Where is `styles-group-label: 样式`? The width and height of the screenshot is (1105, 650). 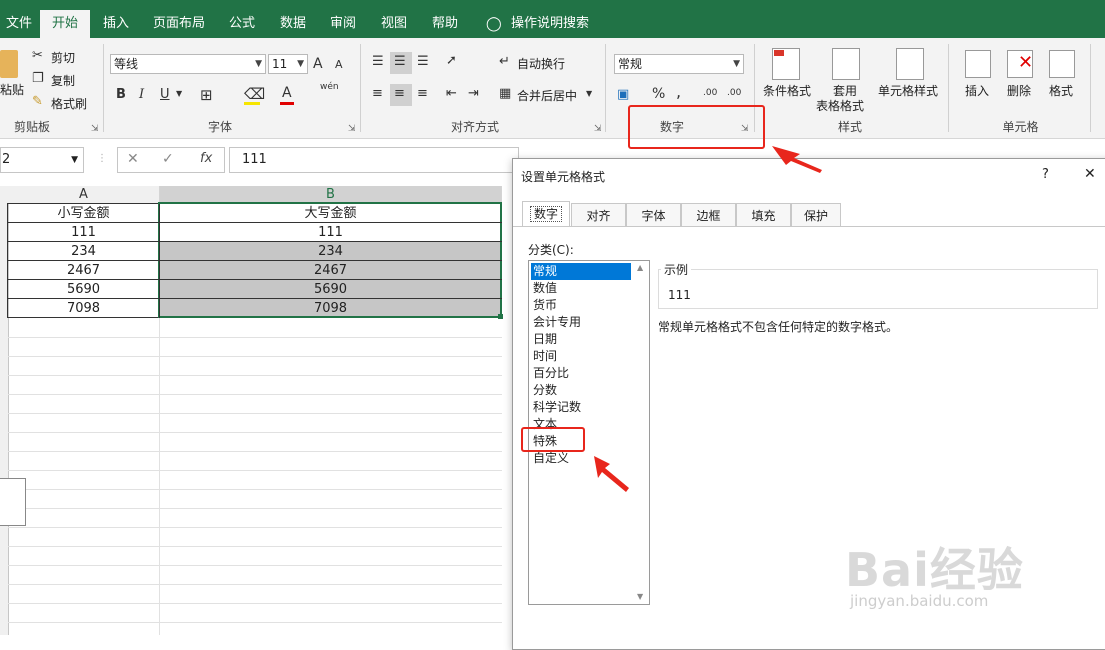 styles-group-label: 样式 is located at coordinates (849, 127).